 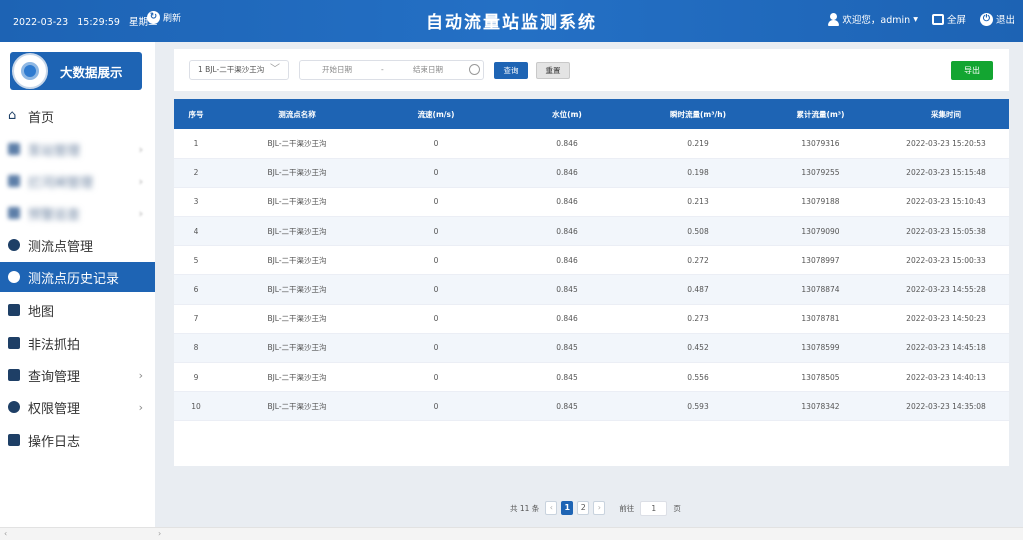 What do you see at coordinates (196, 143) in the screenshot?
I see `table-cell: 1` at bounding box center [196, 143].